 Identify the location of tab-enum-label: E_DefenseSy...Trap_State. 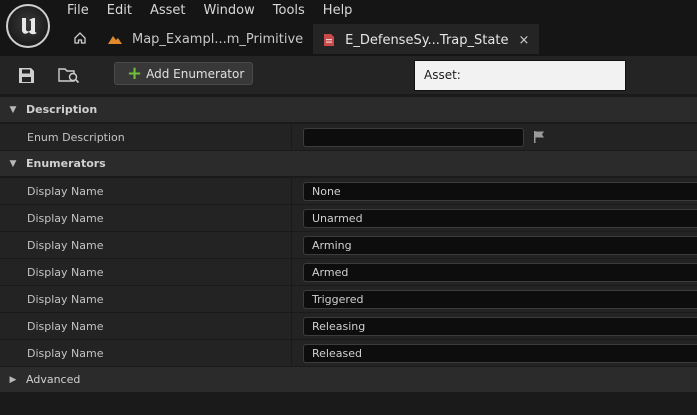
(427, 40).